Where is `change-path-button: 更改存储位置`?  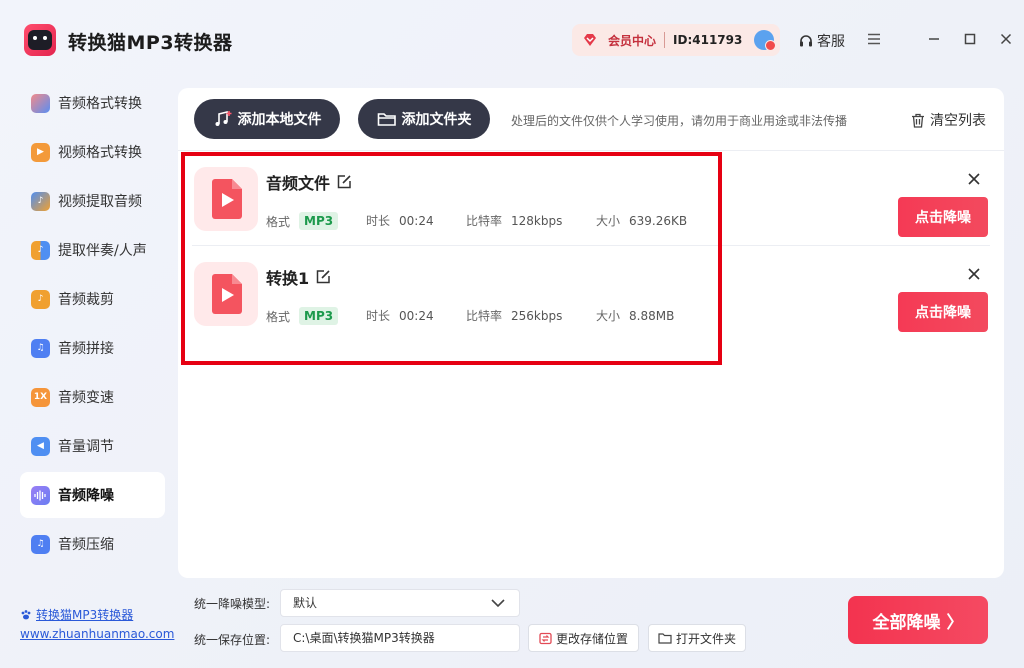 change-path-button: 更改存储位置 is located at coordinates (583, 638).